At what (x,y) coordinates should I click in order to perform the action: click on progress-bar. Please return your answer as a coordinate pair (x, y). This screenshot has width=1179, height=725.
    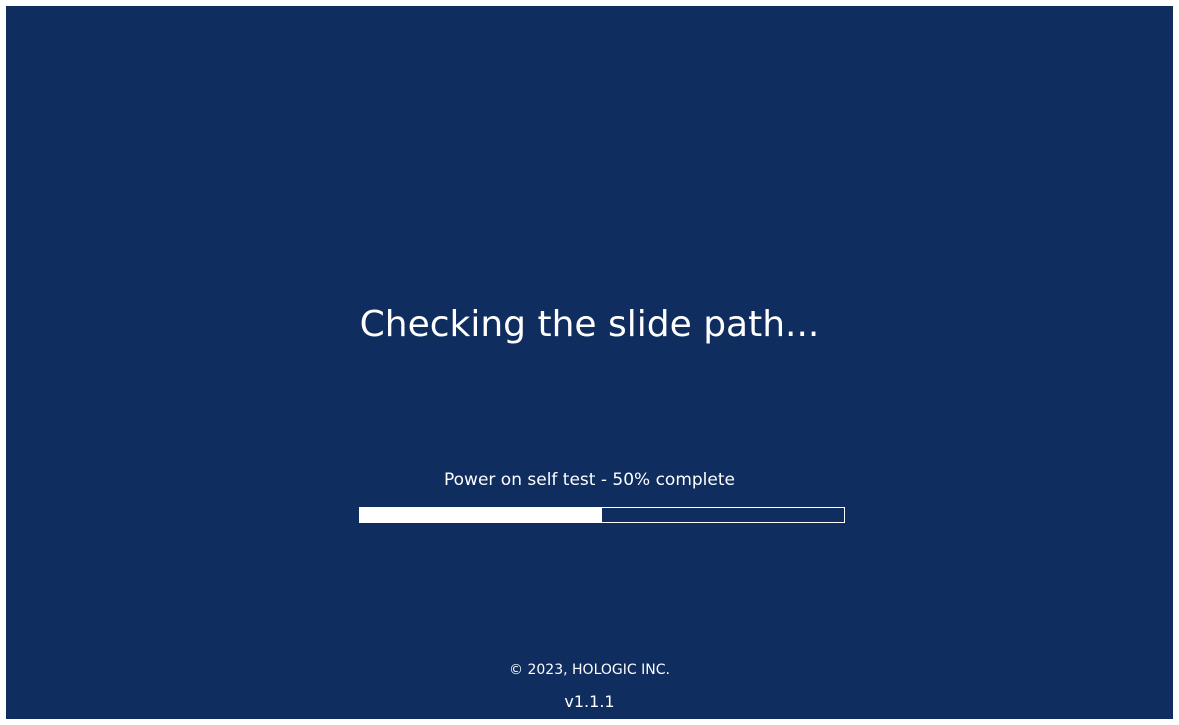
    Looking at the image, I should click on (602, 515).